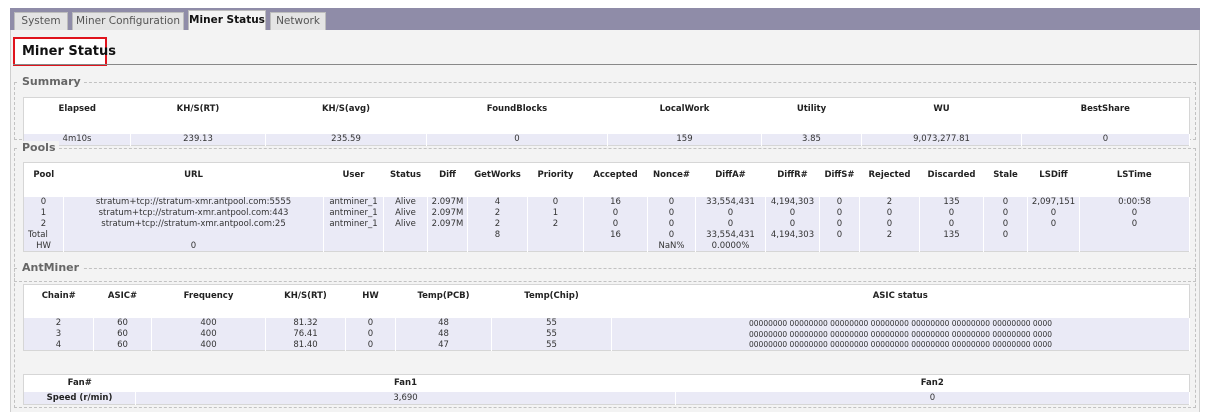  What do you see at coordinates (405, 398) in the screenshot?
I see `fan1-speed: 3,690` at bounding box center [405, 398].